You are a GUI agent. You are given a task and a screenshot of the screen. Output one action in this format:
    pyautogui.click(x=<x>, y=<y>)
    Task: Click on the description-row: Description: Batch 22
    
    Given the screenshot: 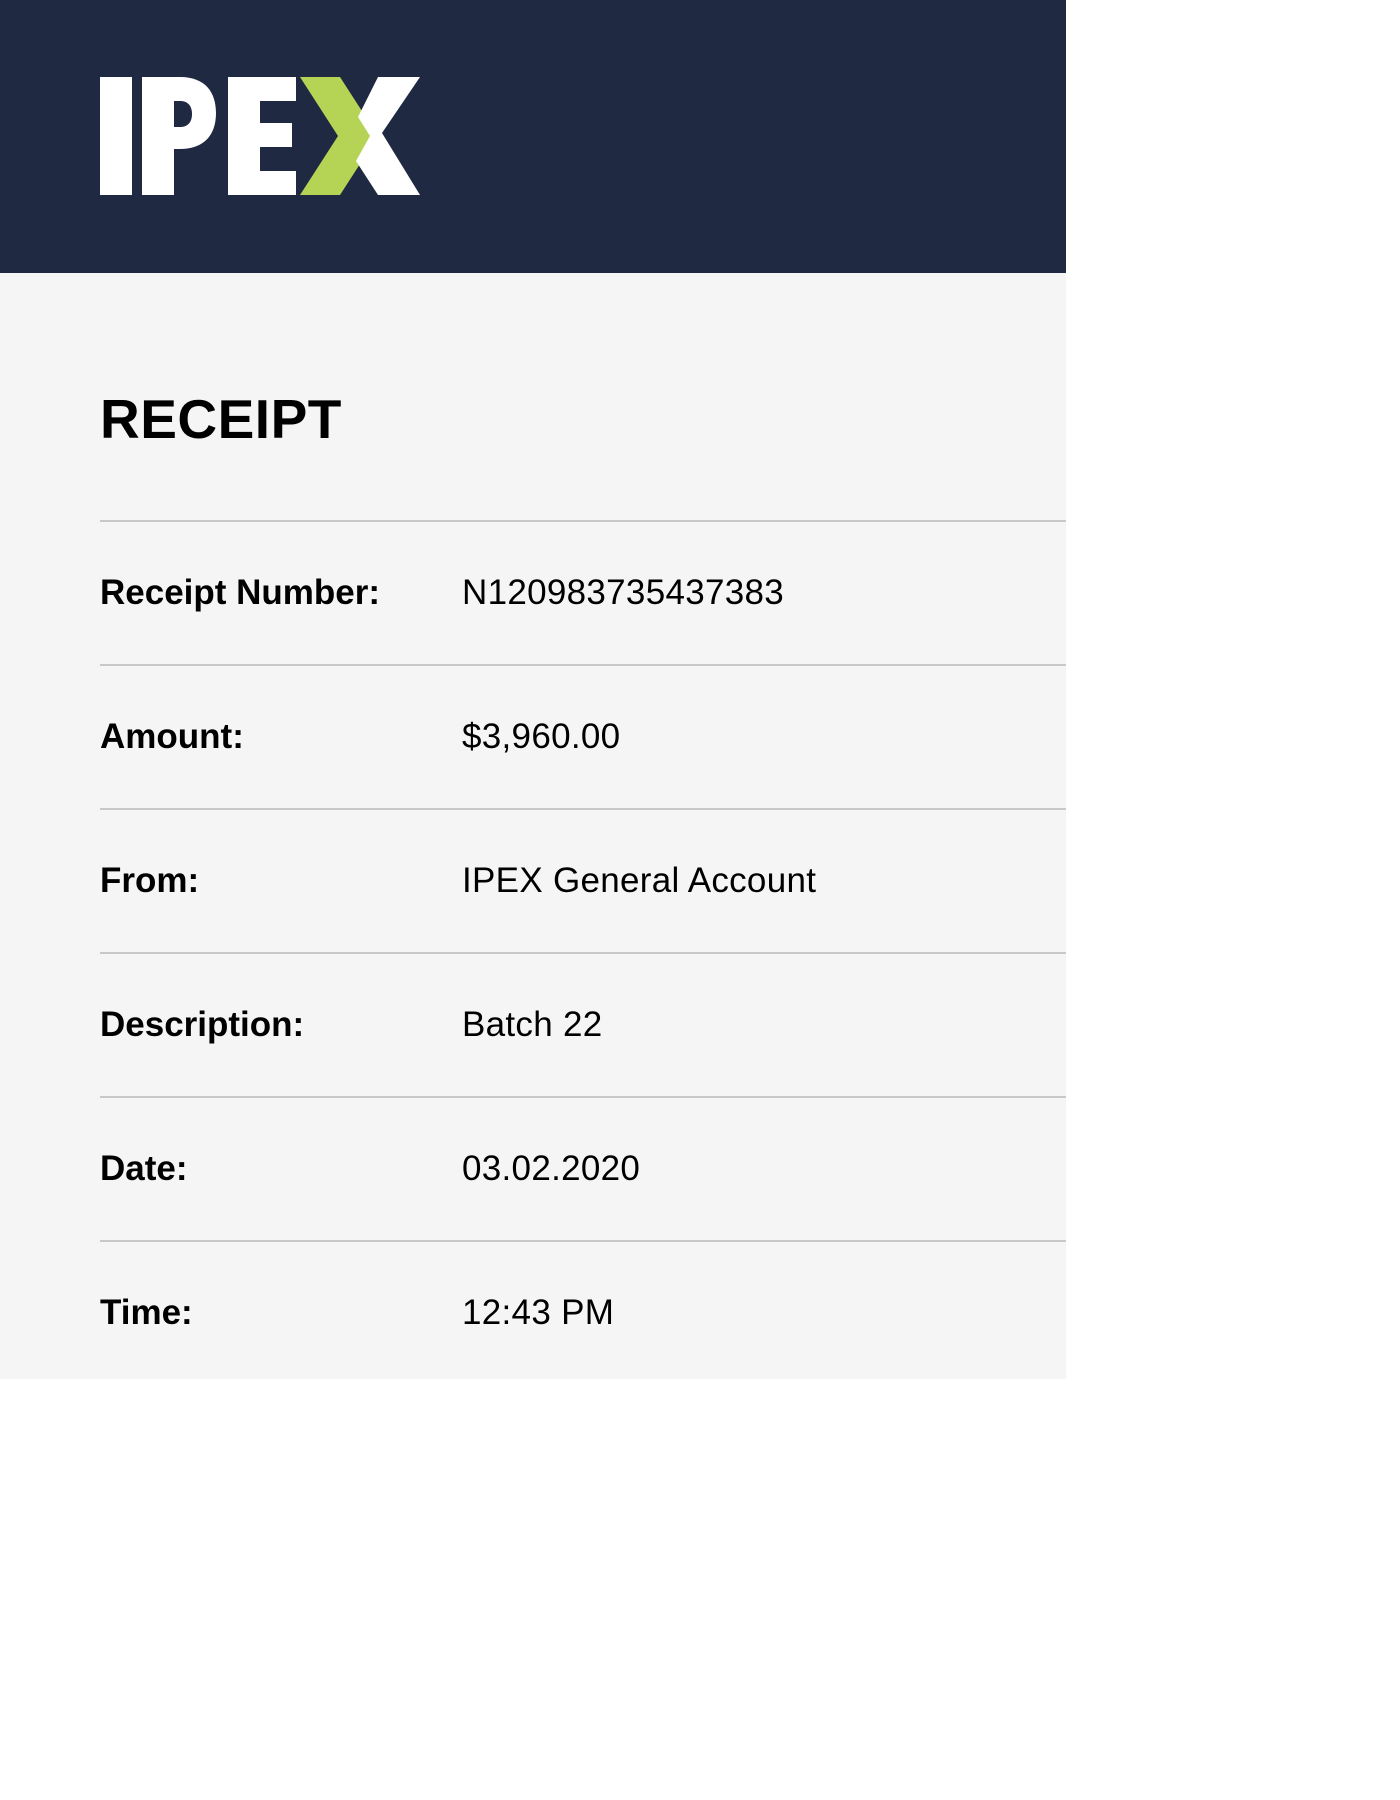 What is the action you would take?
    pyautogui.click(x=583, y=1024)
    